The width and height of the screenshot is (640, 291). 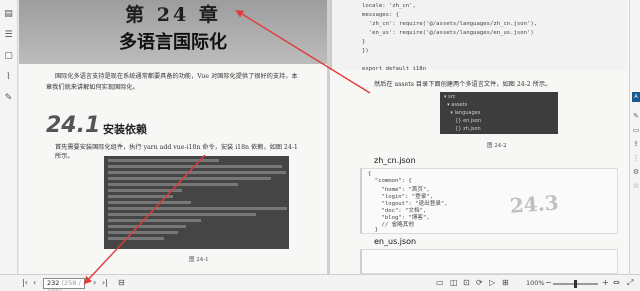 What do you see at coordinates (64, 284) in the screenshot?
I see `page-number-input: 232 (258 / 480)` at bounding box center [64, 284].